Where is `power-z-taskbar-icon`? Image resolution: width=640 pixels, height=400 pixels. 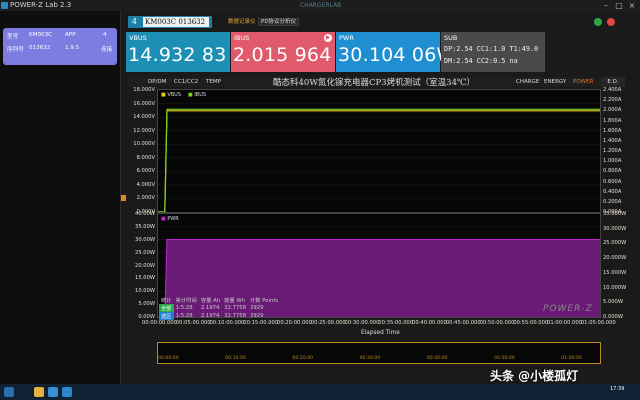 power-z-taskbar-icon is located at coordinates (67, 392).